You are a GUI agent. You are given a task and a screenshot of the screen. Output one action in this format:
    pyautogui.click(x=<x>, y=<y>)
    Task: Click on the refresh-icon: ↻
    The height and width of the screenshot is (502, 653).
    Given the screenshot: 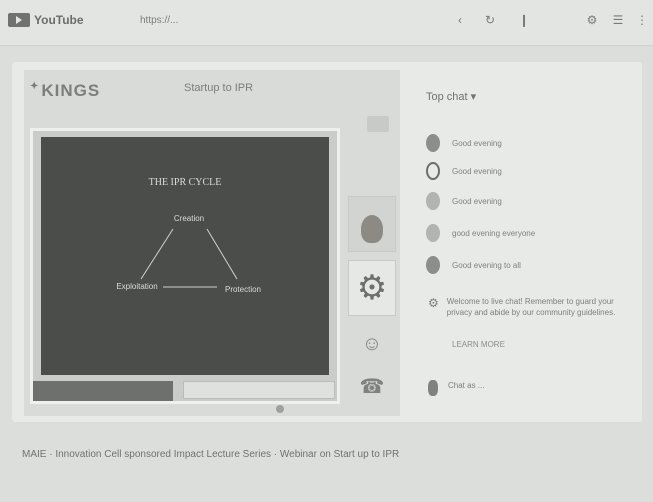 What is the action you would take?
    pyautogui.click(x=490, y=20)
    